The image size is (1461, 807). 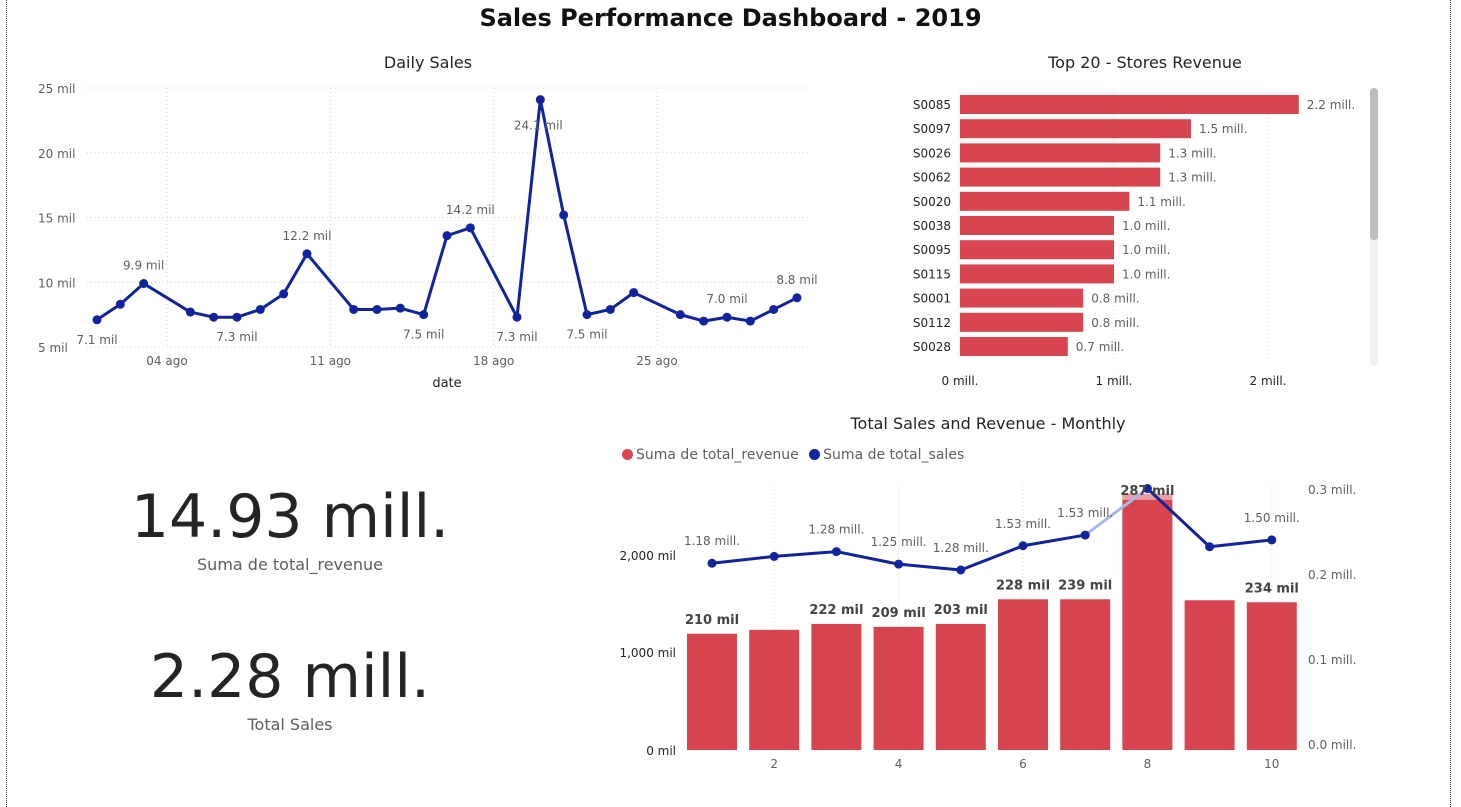 What do you see at coordinates (290, 724) in the screenshot?
I see `kpi-sales-label: Total Sales` at bounding box center [290, 724].